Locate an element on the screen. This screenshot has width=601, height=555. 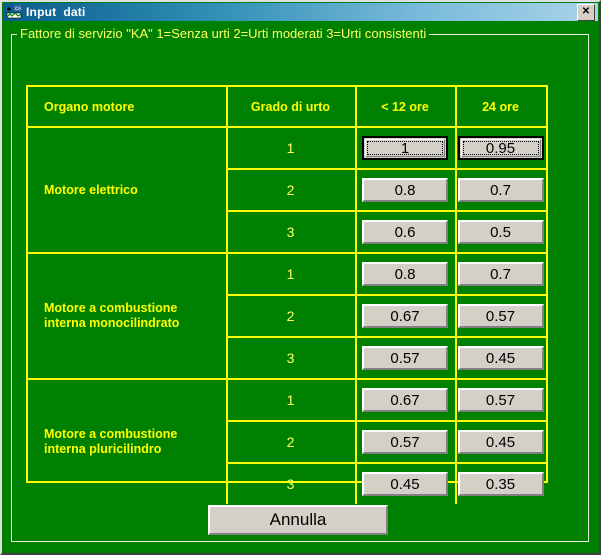
value-button-label: 0.6 is located at coordinates (405, 232).